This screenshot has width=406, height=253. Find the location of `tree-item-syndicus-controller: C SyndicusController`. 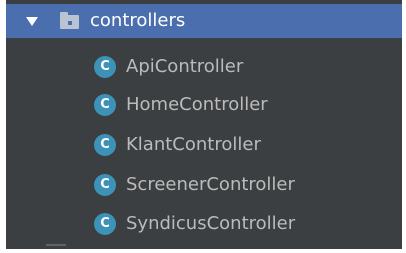

tree-item-syndicus-controller: C SyndicusController is located at coordinates (204, 224).